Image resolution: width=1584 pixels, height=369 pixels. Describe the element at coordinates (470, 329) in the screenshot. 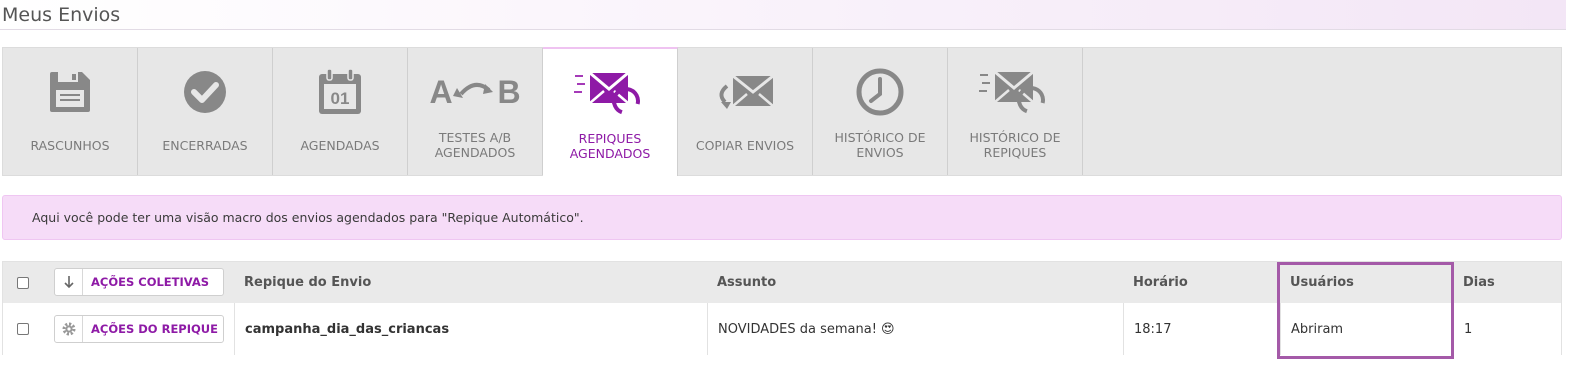

I see `cell-envio: campanha_dia_das_criancas` at that location.